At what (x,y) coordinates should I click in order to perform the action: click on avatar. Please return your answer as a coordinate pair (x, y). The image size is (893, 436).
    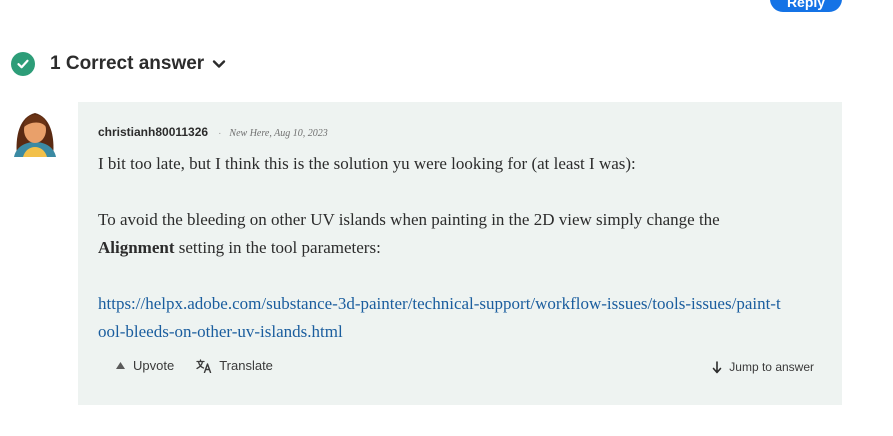
    Looking at the image, I should click on (35, 132).